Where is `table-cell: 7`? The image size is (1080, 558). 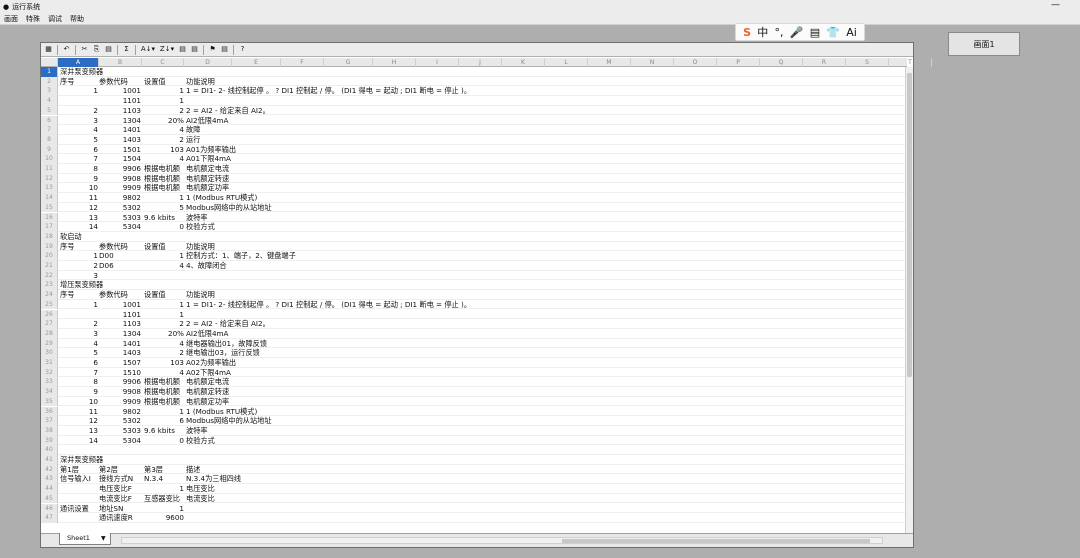
table-cell: 7 is located at coordinates (79, 373).